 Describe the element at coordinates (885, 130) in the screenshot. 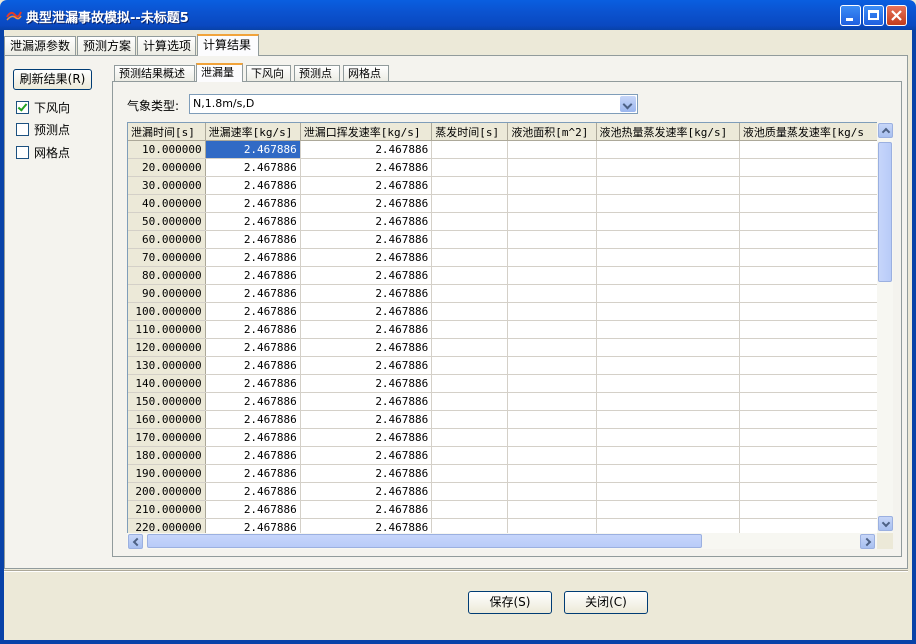

I see `scroll-up-icon` at that location.